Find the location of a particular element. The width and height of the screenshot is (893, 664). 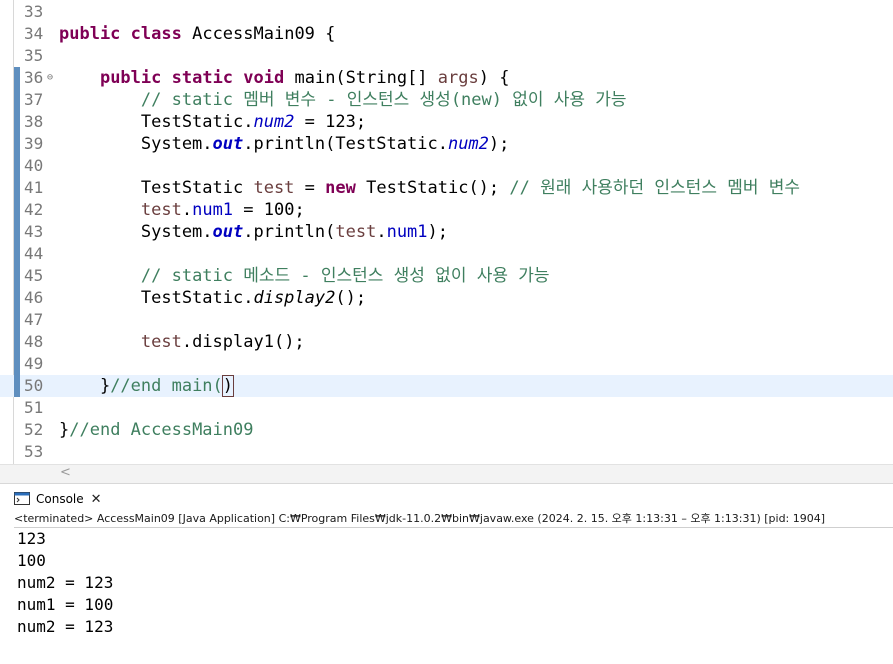

code-text: test.display1(); is located at coordinates (222, 342).